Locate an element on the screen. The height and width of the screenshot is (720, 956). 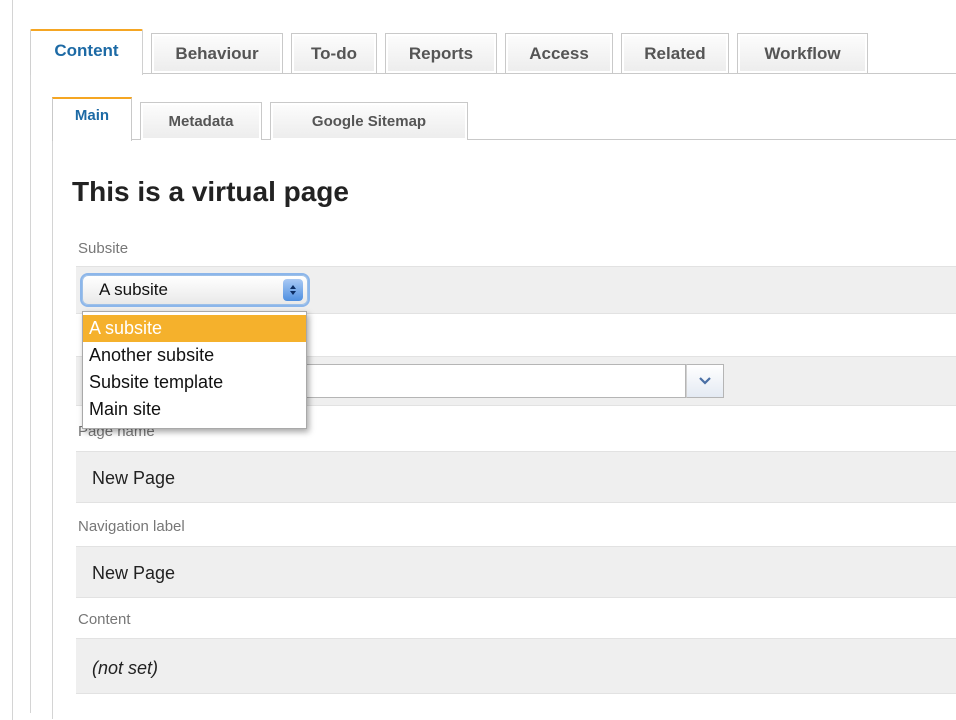
dropdown-option: Subsite template is located at coordinates (194, 382).